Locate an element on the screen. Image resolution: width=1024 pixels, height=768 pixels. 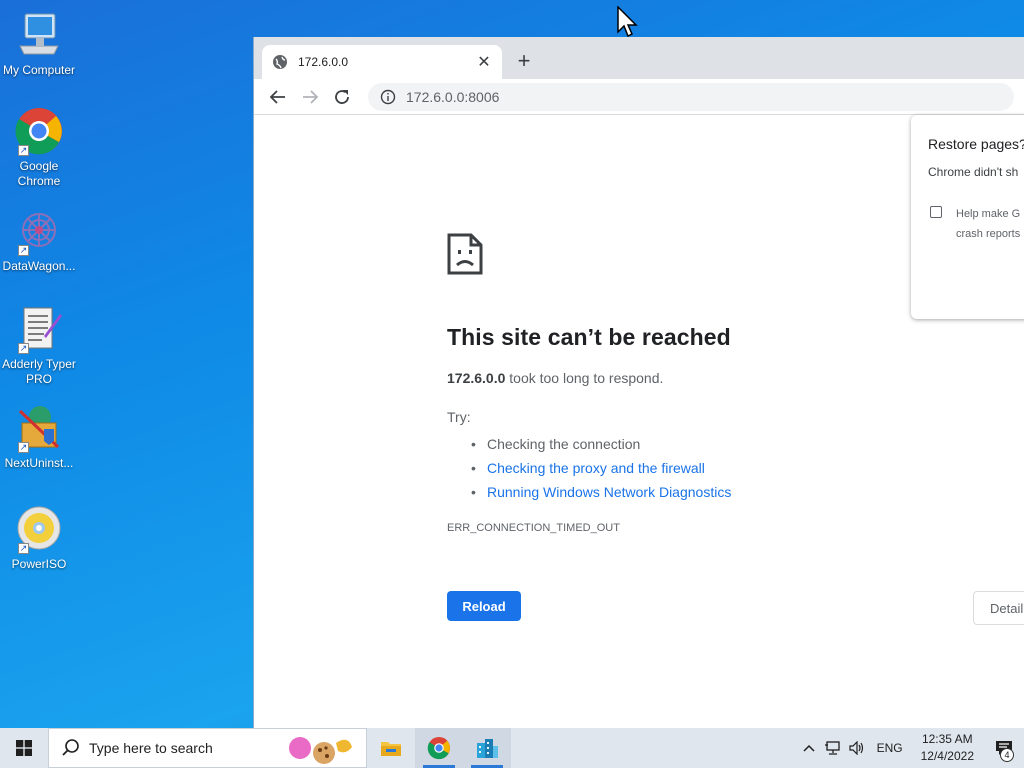
desktop-icon-google-chrome: ↗ Google Chrome is located at coordinates (39, 147).